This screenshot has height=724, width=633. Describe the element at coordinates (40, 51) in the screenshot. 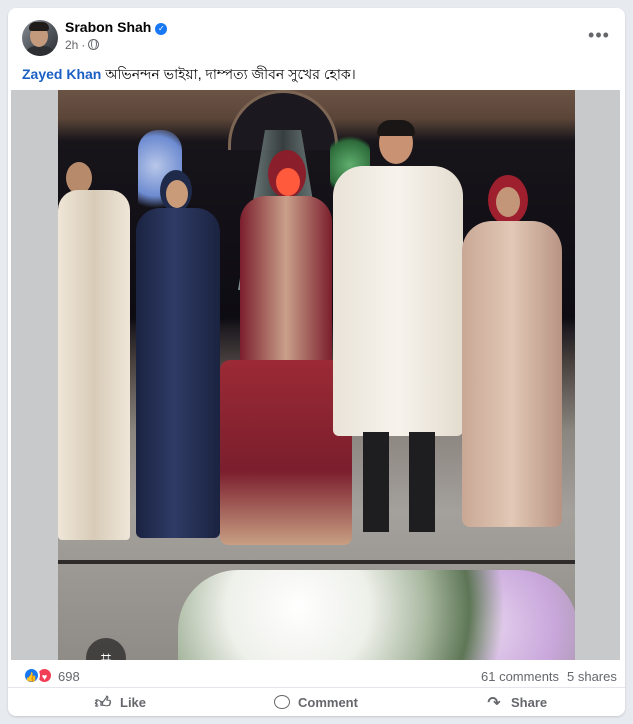

I see `avatar-shirt` at that location.